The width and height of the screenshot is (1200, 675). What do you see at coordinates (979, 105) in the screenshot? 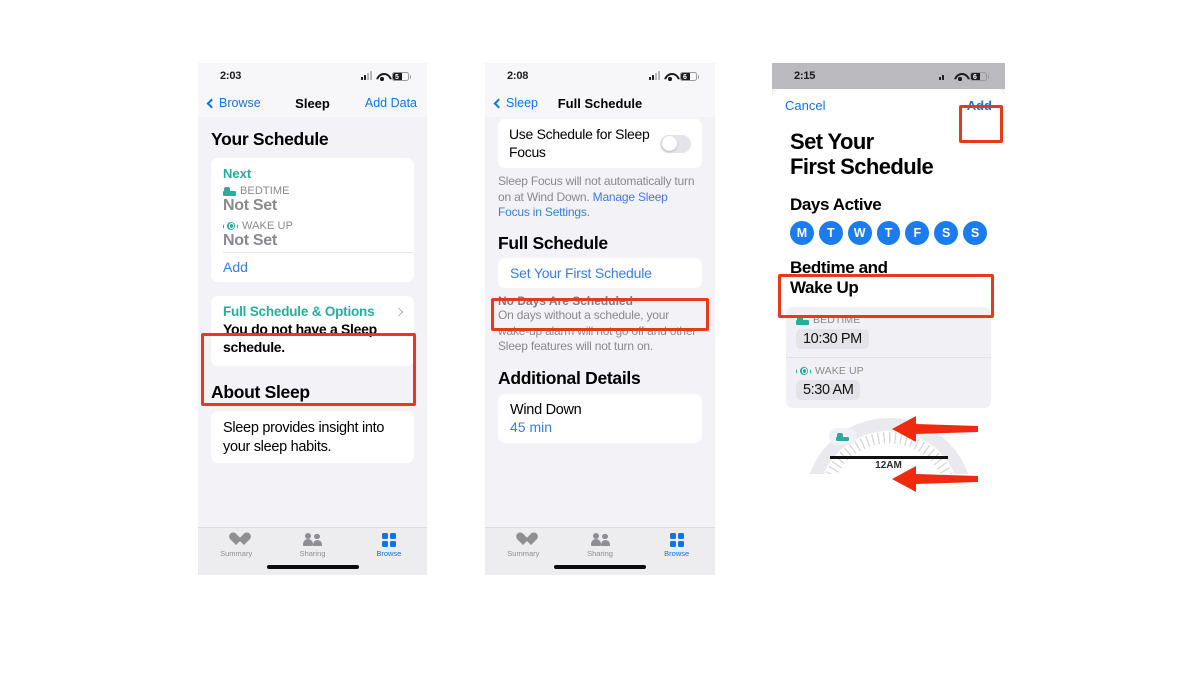
I see `add-button: Add` at bounding box center [979, 105].